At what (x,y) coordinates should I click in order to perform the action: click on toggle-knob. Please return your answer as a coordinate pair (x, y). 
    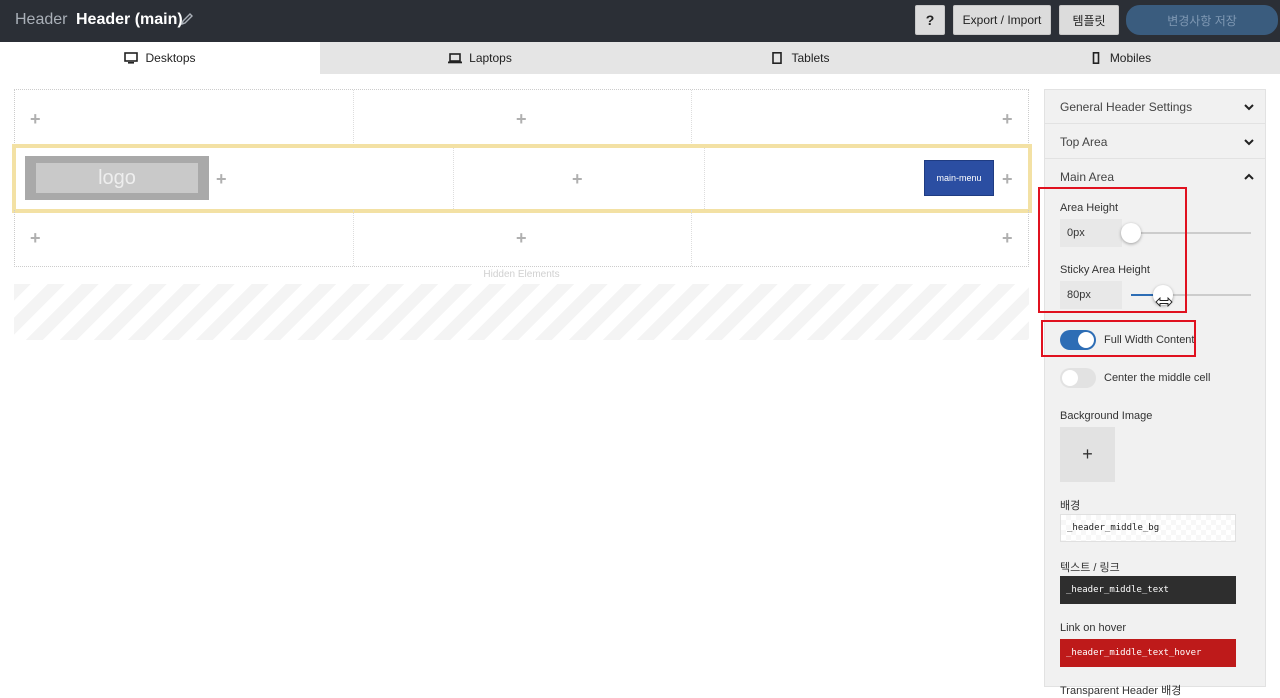
    Looking at the image, I should click on (1070, 378).